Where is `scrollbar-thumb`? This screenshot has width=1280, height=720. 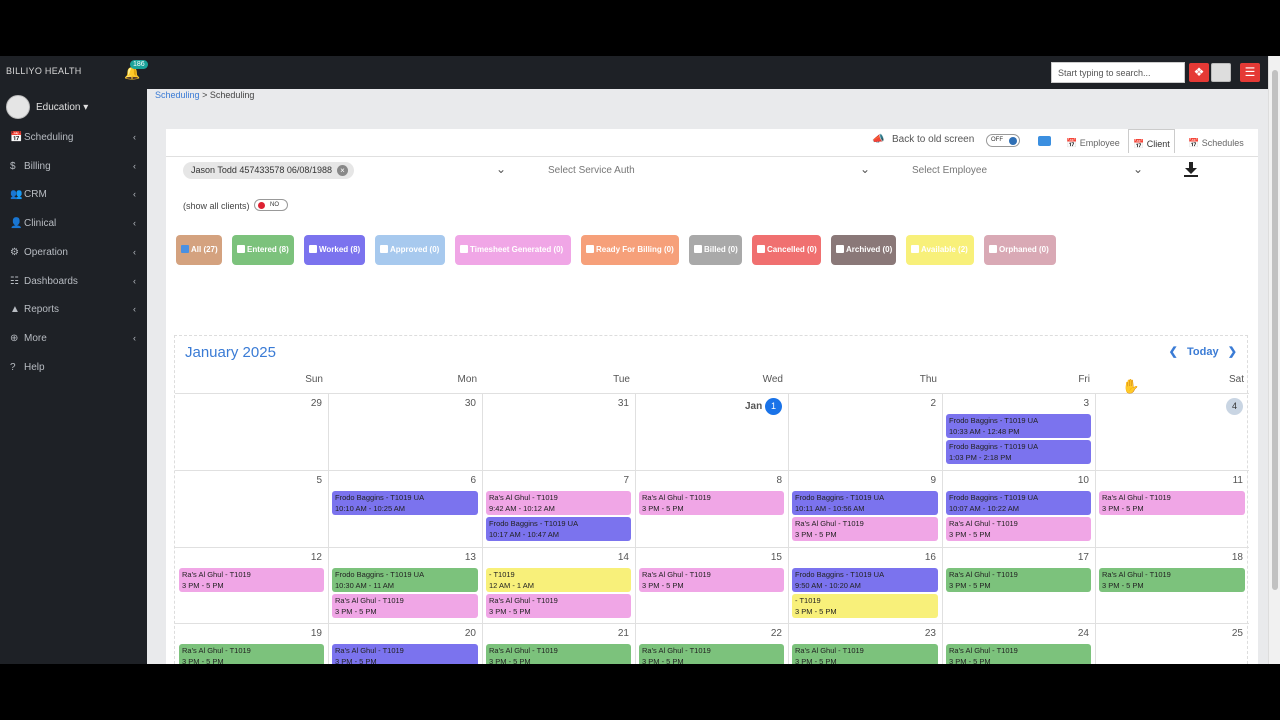 scrollbar-thumb is located at coordinates (1275, 330).